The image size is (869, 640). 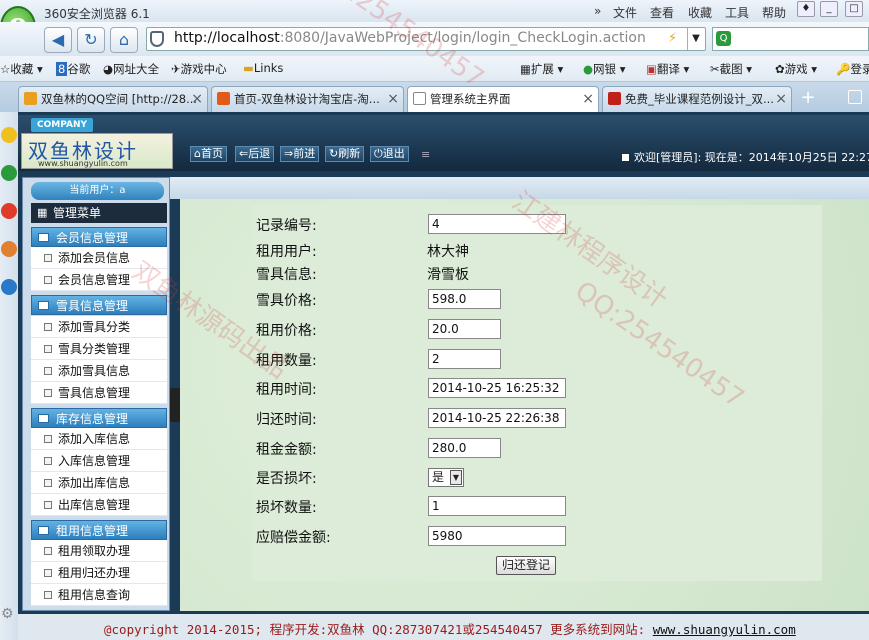 What do you see at coordinates (464, 359) in the screenshot?
I see `rent-qty-input: 2` at bounding box center [464, 359].